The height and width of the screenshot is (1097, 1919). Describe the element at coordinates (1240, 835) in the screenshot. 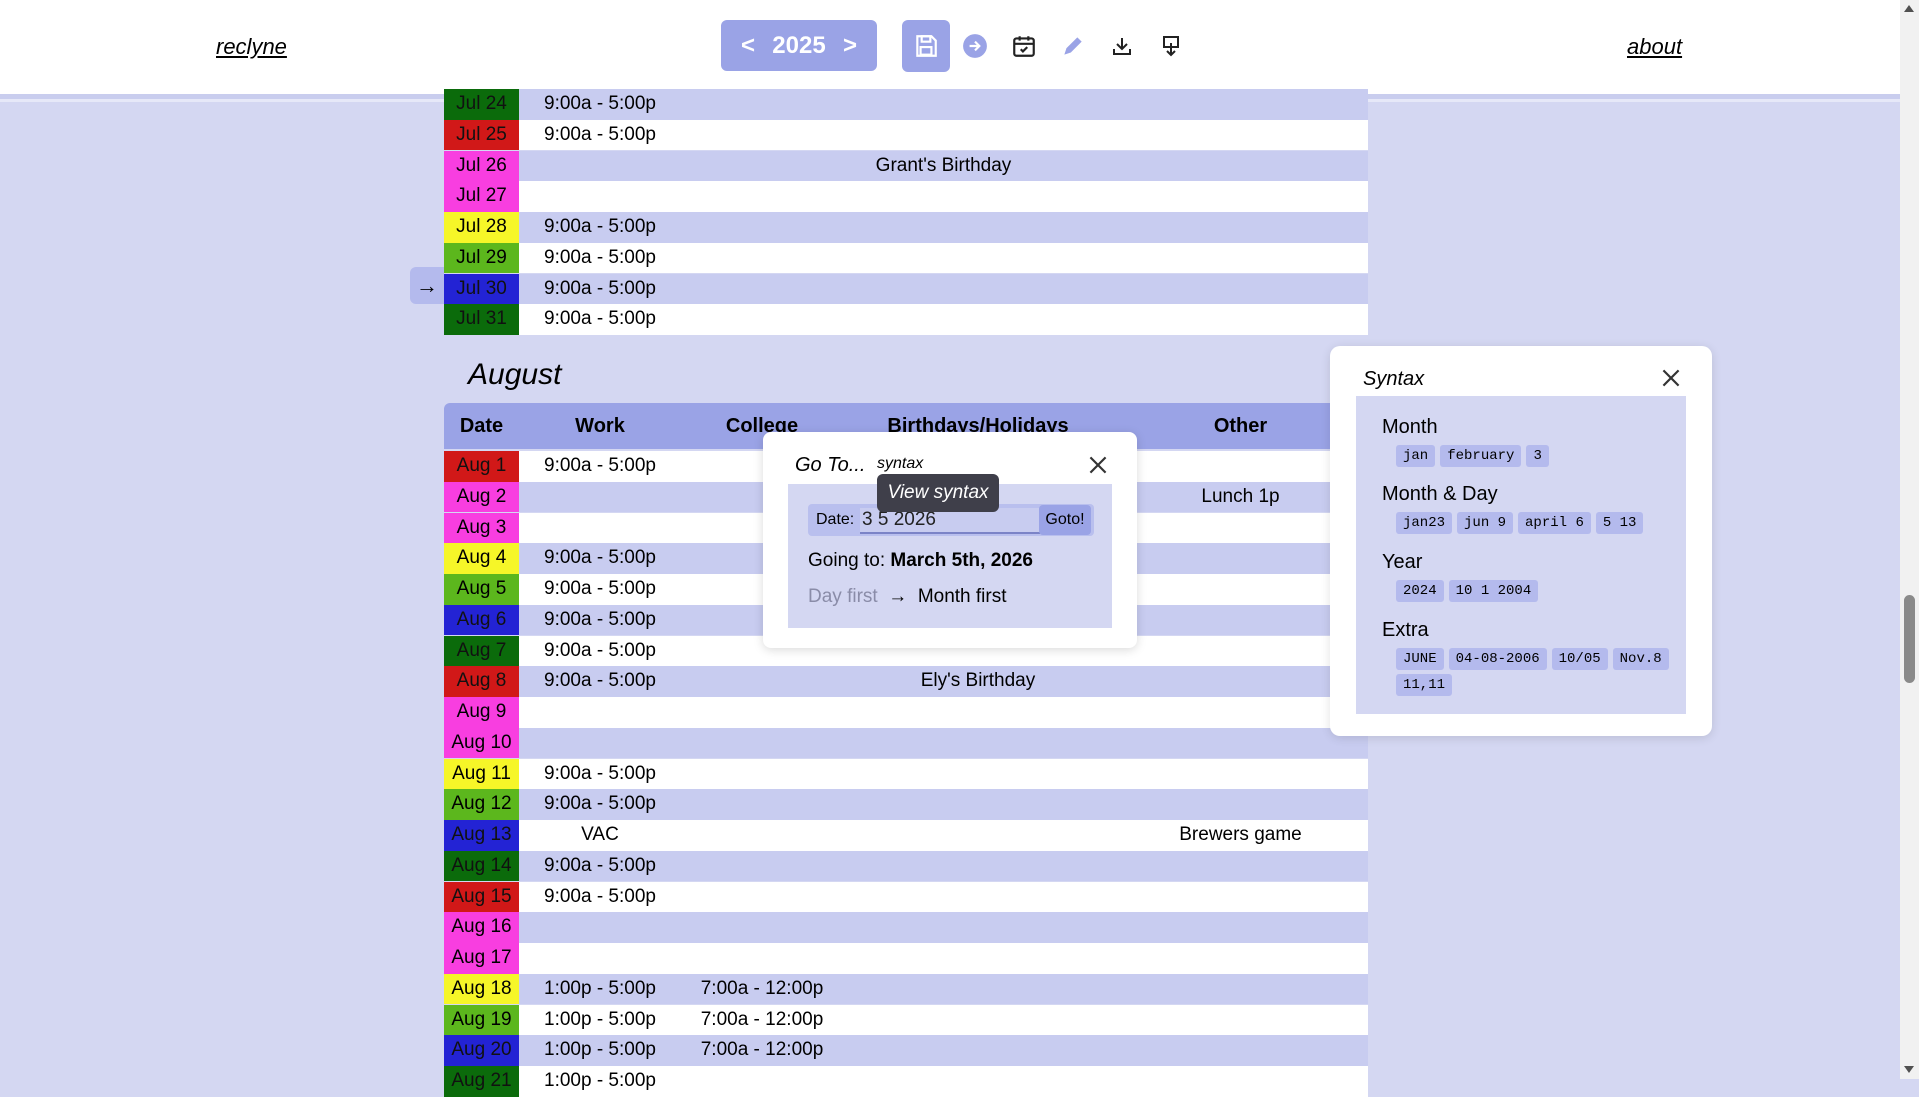

I see `other-cell: Brewers game` at that location.